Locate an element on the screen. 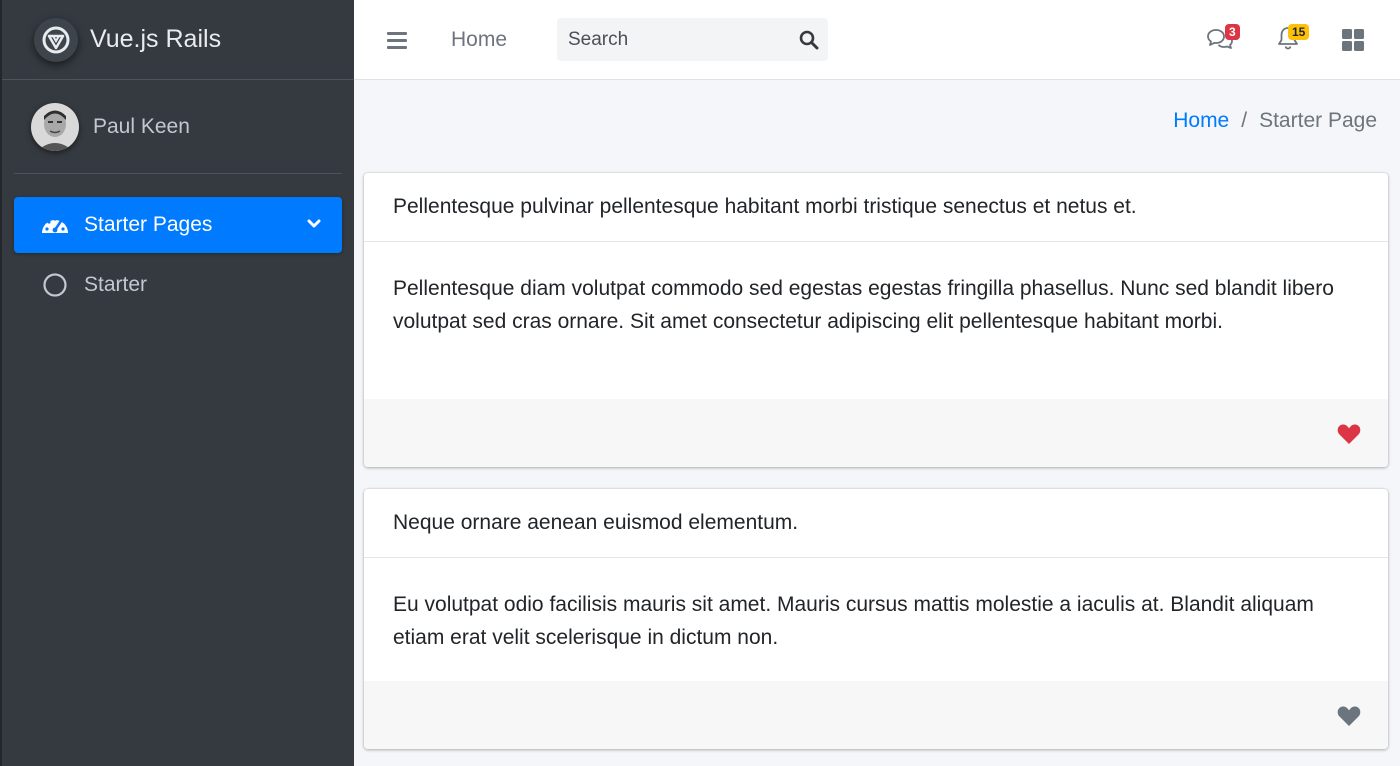  top-navbar: Home 3 15 is located at coordinates (877, 40).